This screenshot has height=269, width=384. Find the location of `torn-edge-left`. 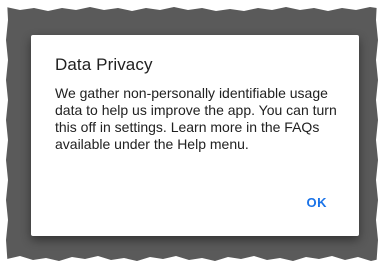

torn-edge-left is located at coordinates (4, 134).